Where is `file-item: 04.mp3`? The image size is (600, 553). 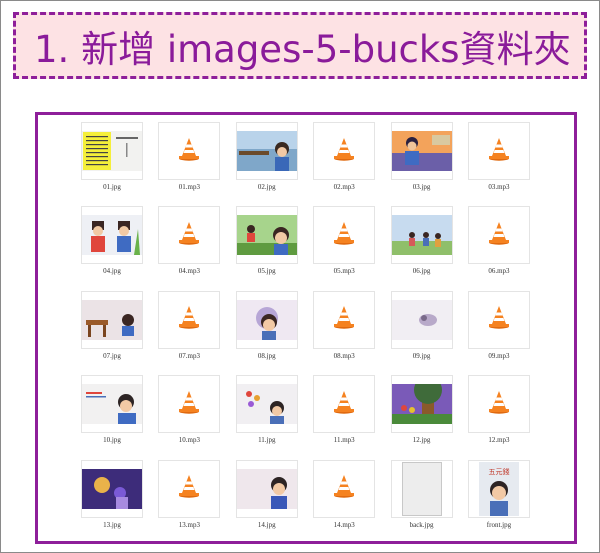
file-item: 04.mp3 is located at coordinates (189, 248).